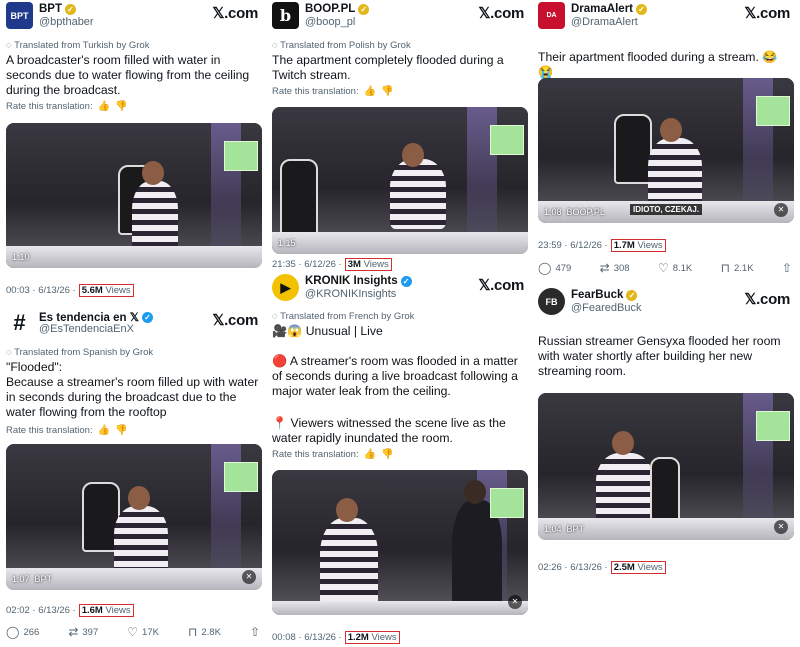 The width and height of the screenshot is (800, 647). Describe the element at coordinates (604, 22) in the screenshot. I see `author-handle: @DramaAlert` at that location.